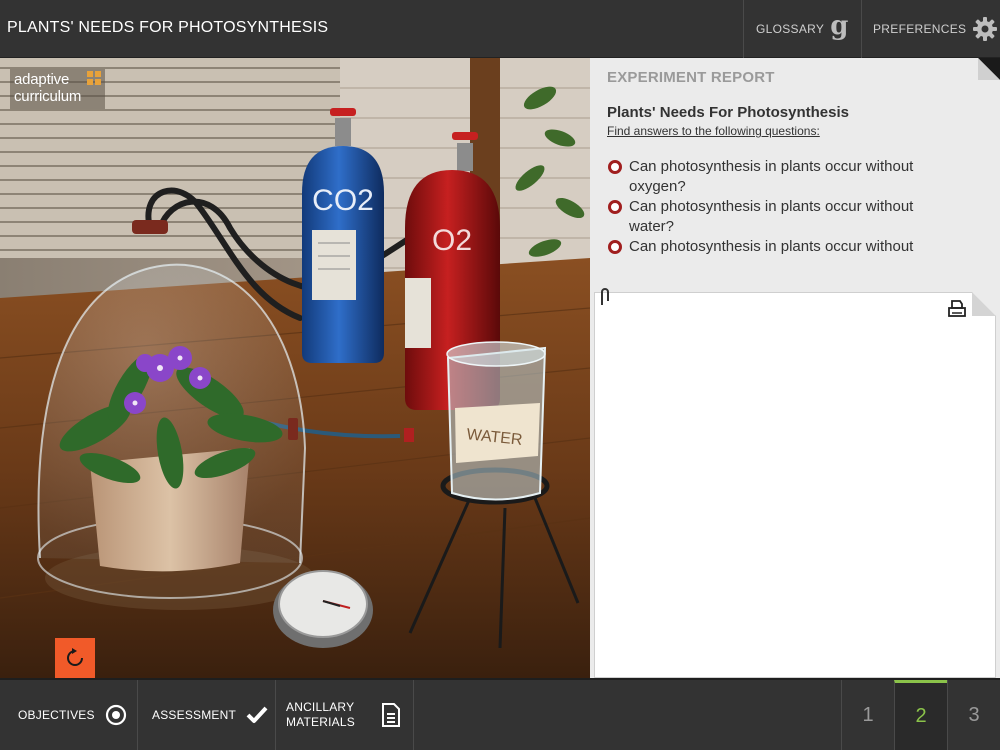  What do you see at coordinates (728, 112) in the screenshot?
I see `report-title: Plants' Needs For Photosynthesis` at bounding box center [728, 112].